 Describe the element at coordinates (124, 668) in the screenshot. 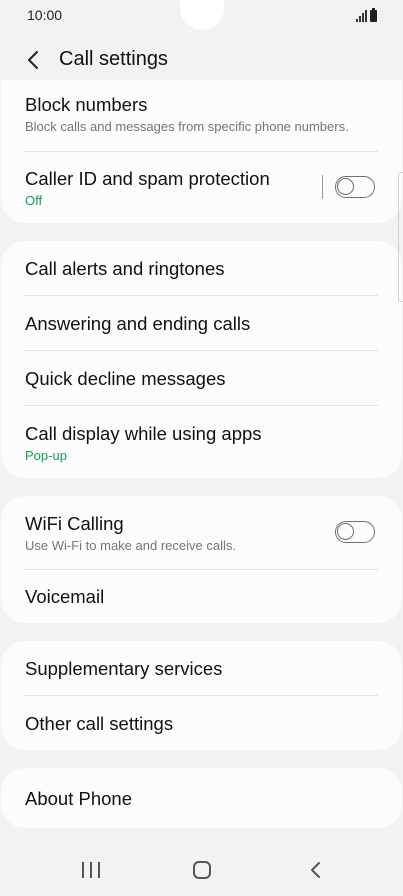

I see `supplementary-title: Supplementary services` at that location.